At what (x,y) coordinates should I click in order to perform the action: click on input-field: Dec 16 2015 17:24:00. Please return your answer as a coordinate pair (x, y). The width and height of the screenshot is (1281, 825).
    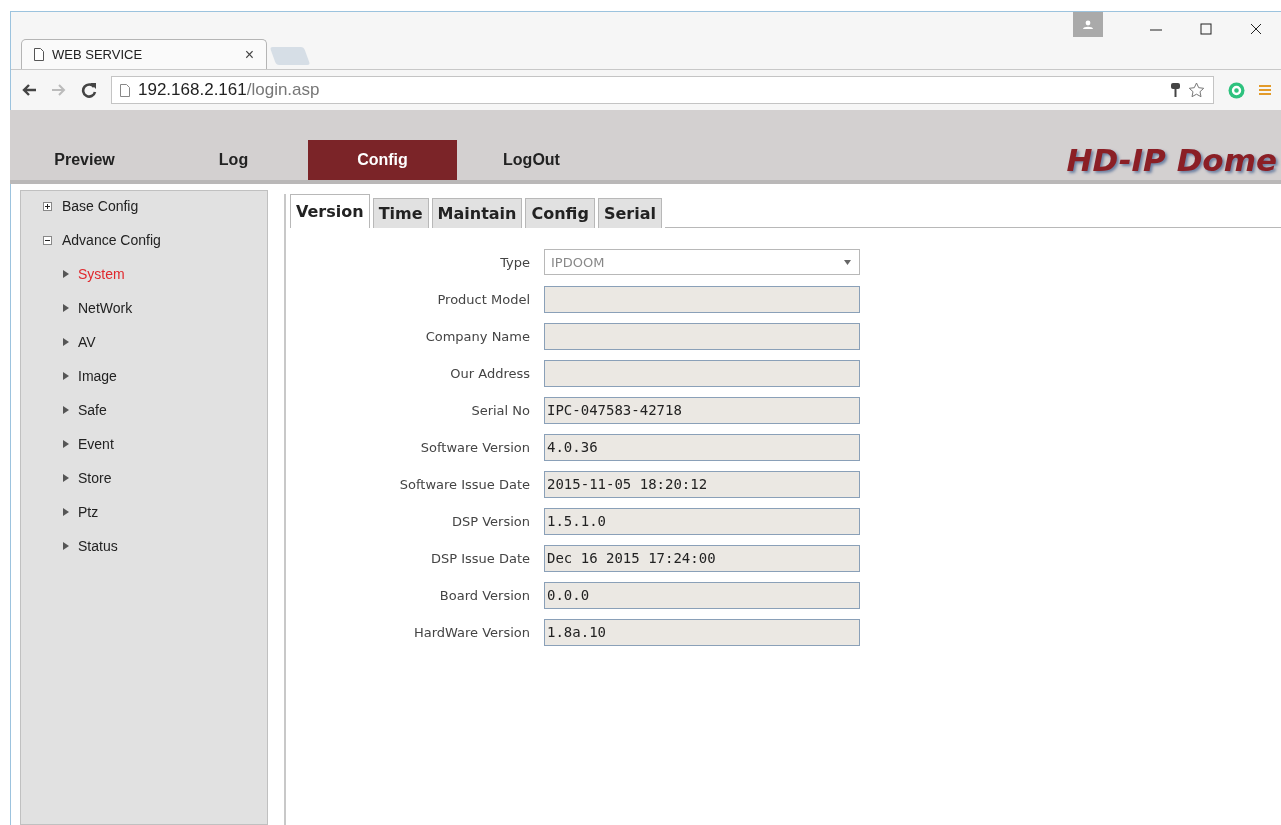
    Looking at the image, I should click on (702, 558).